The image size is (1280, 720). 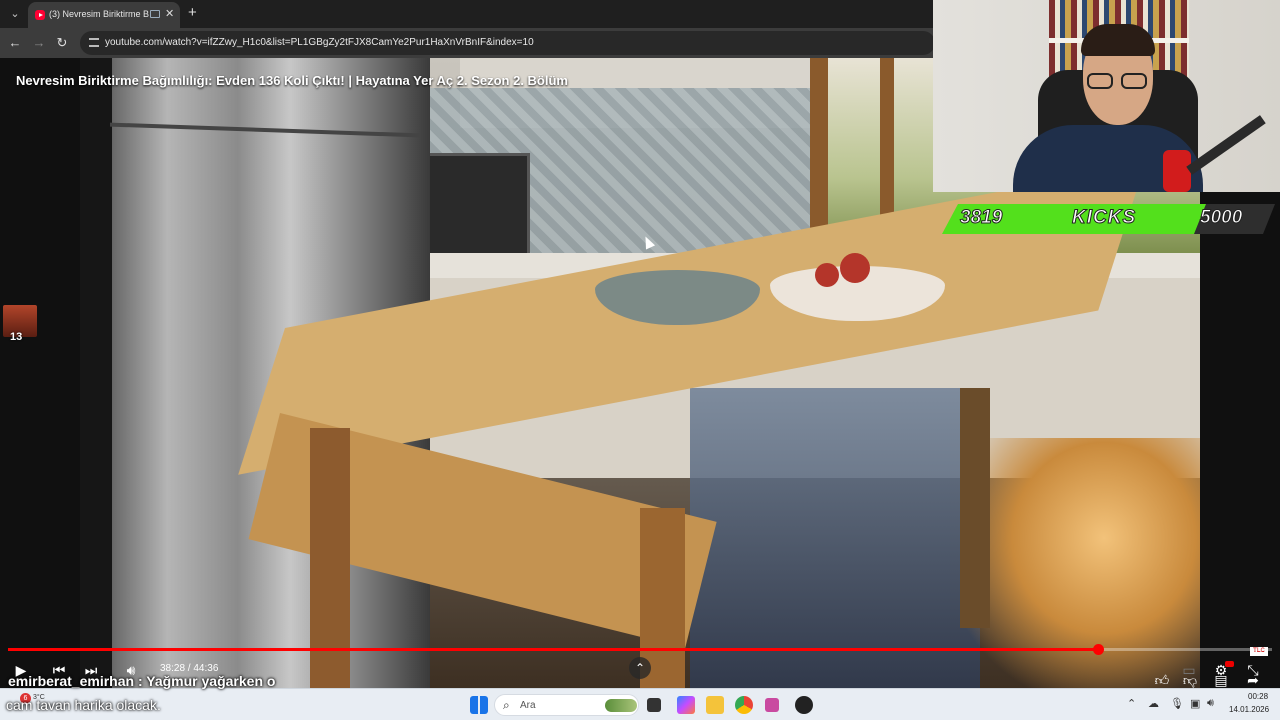 What do you see at coordinates (981, 218) in the screenshot?
I see `kicks-current: 3819` at bounding box center [981, 218].